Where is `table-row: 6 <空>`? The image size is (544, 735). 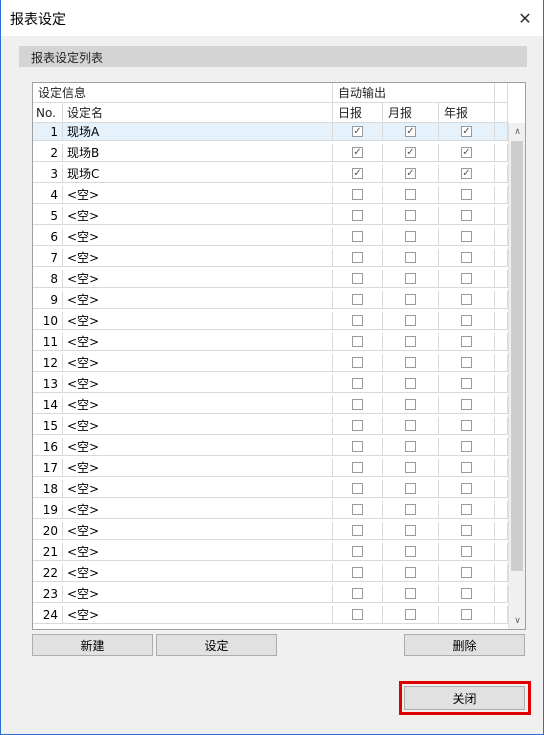 table-row: 6 <空> is located at coordinates (270, 237).